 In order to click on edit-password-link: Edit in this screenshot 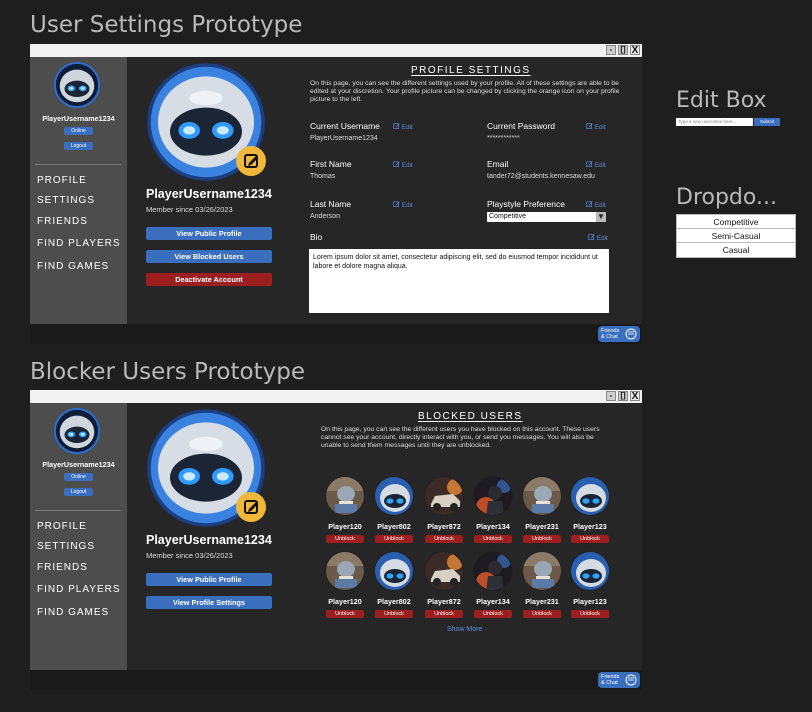, I will do `click(596, 127)`.